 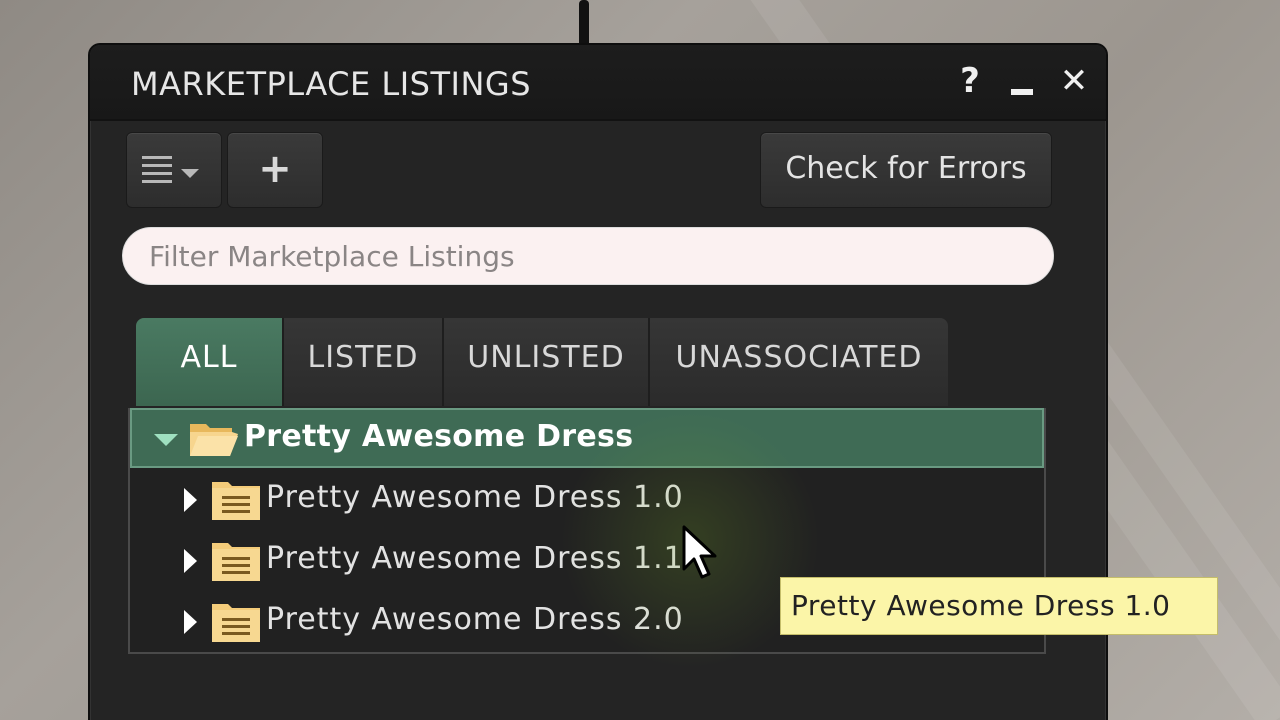 What do you see at coordinates (190, 173) in the screenshot?
I see `chevron-down-icon` at bounding box center [190, 173].